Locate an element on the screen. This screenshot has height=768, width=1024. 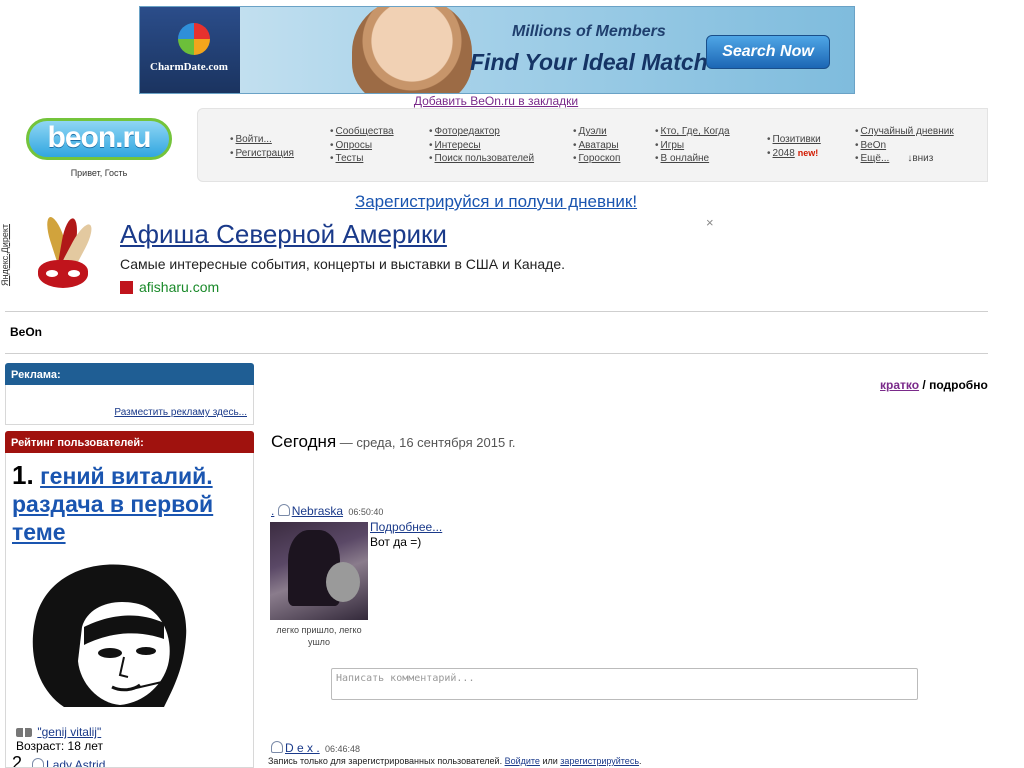
menu-random-diary: Случайный дневник is located at coordinates (907, 131).